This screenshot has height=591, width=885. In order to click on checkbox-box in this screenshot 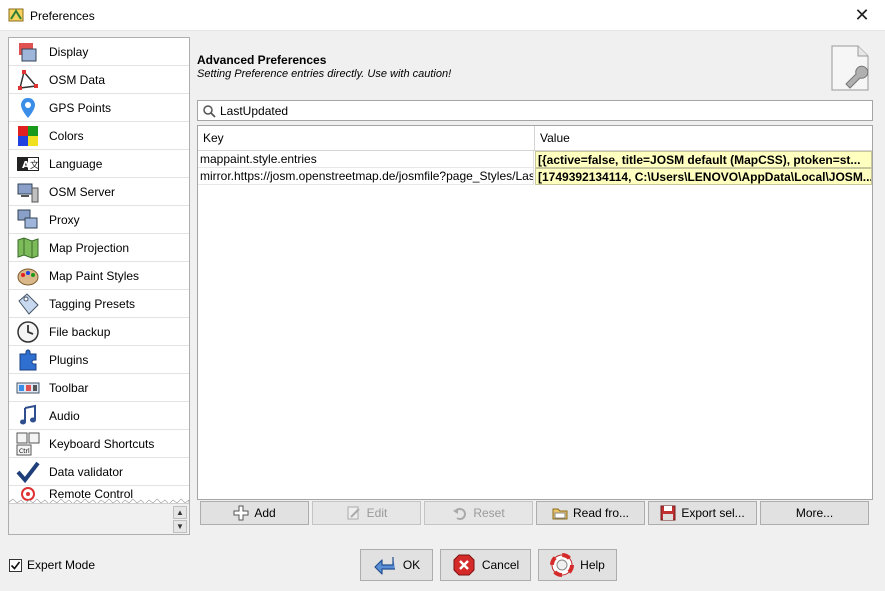, I will do `click(15, 565)`.